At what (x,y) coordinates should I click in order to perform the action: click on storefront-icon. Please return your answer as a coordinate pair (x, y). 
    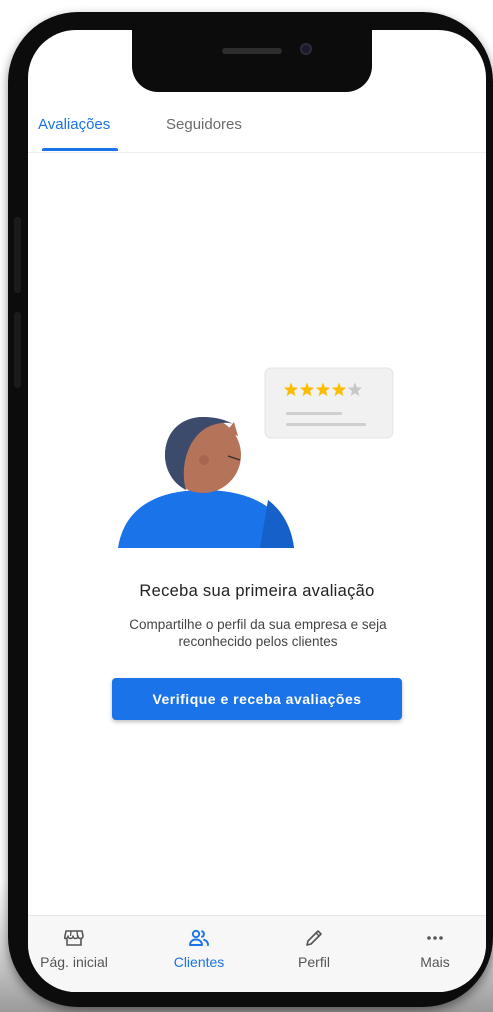
    Looking at the image, I should click on (73, 938).